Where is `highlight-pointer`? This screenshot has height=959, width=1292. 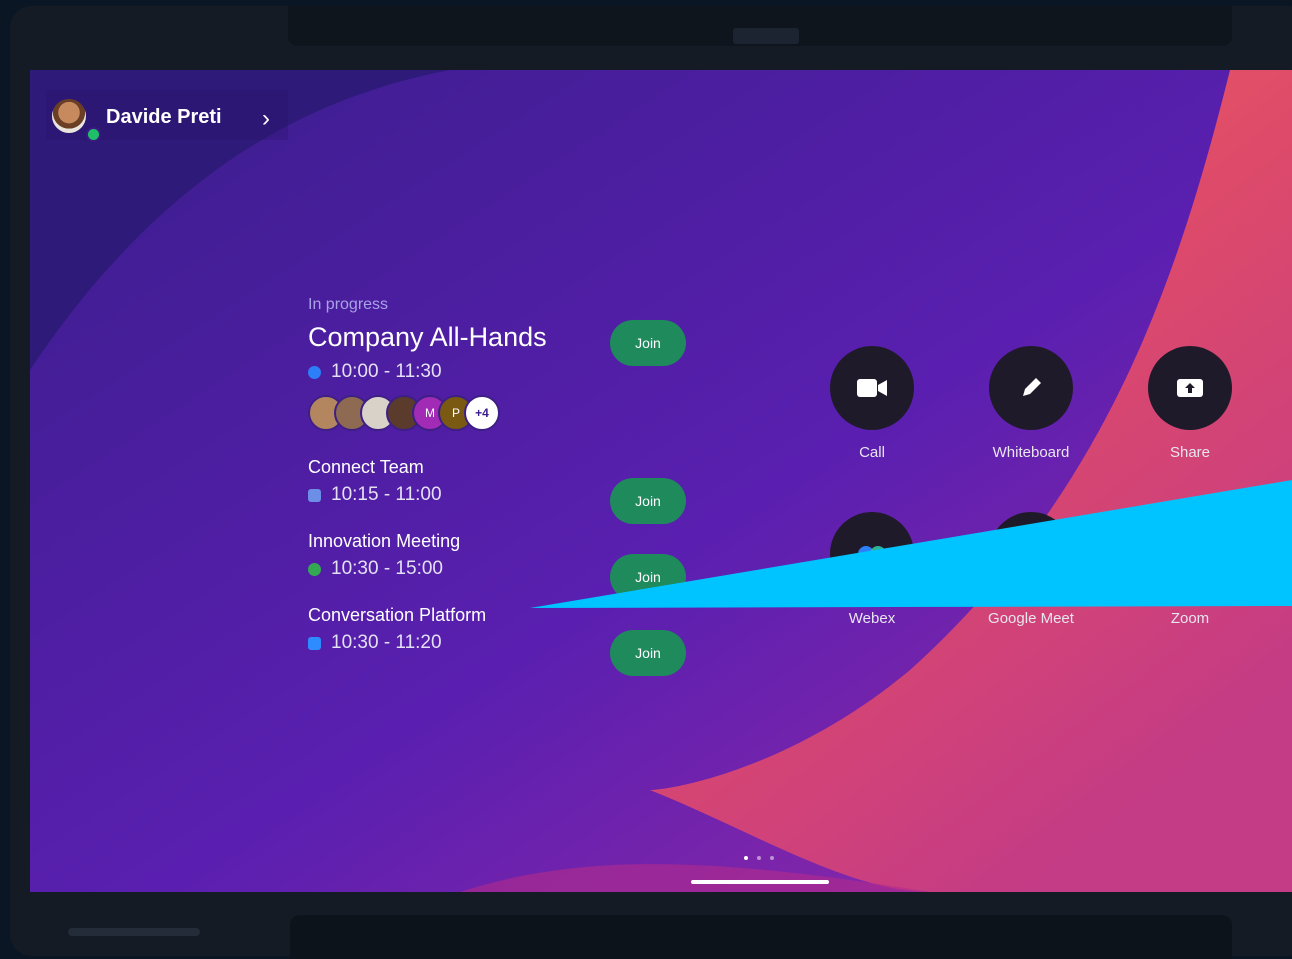 highlight-pointer is located at coordinates (911, 544).